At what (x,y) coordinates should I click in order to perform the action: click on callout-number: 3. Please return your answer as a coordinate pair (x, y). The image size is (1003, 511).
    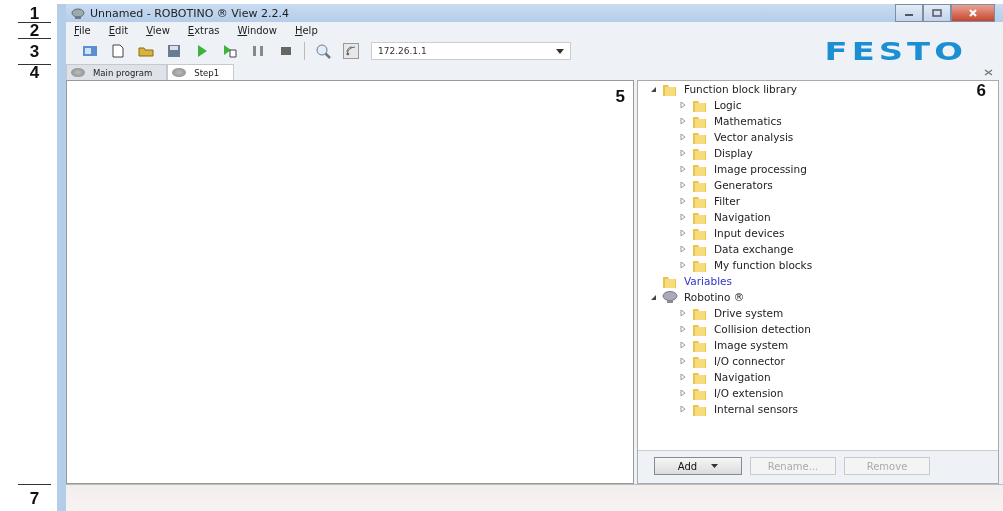
    Looking at the image, I should click on (34, 51).